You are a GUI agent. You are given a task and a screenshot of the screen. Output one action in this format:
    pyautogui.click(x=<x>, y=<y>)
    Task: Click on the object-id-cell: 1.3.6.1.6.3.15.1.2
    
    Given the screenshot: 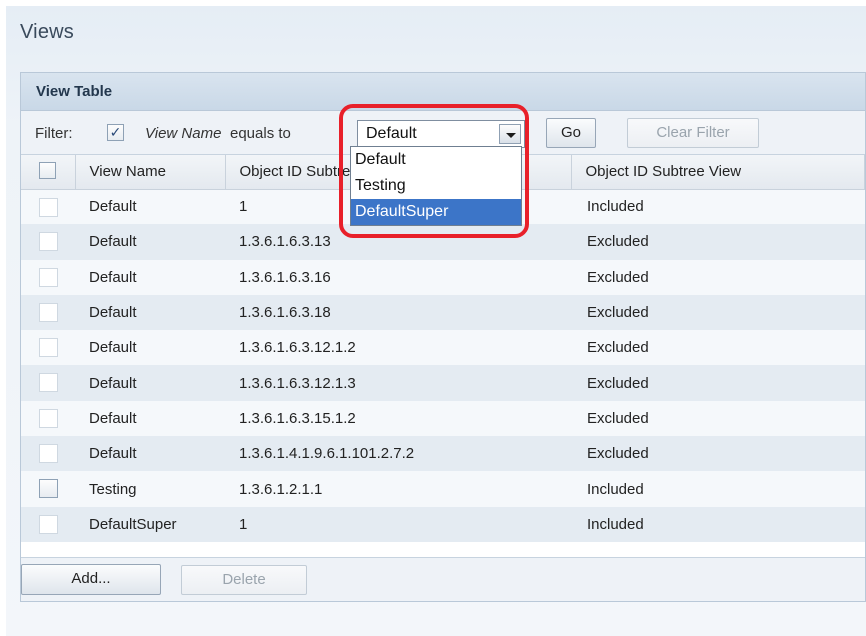 What is the action you would take?
    pyautogui.click(x=297, y=418)
    